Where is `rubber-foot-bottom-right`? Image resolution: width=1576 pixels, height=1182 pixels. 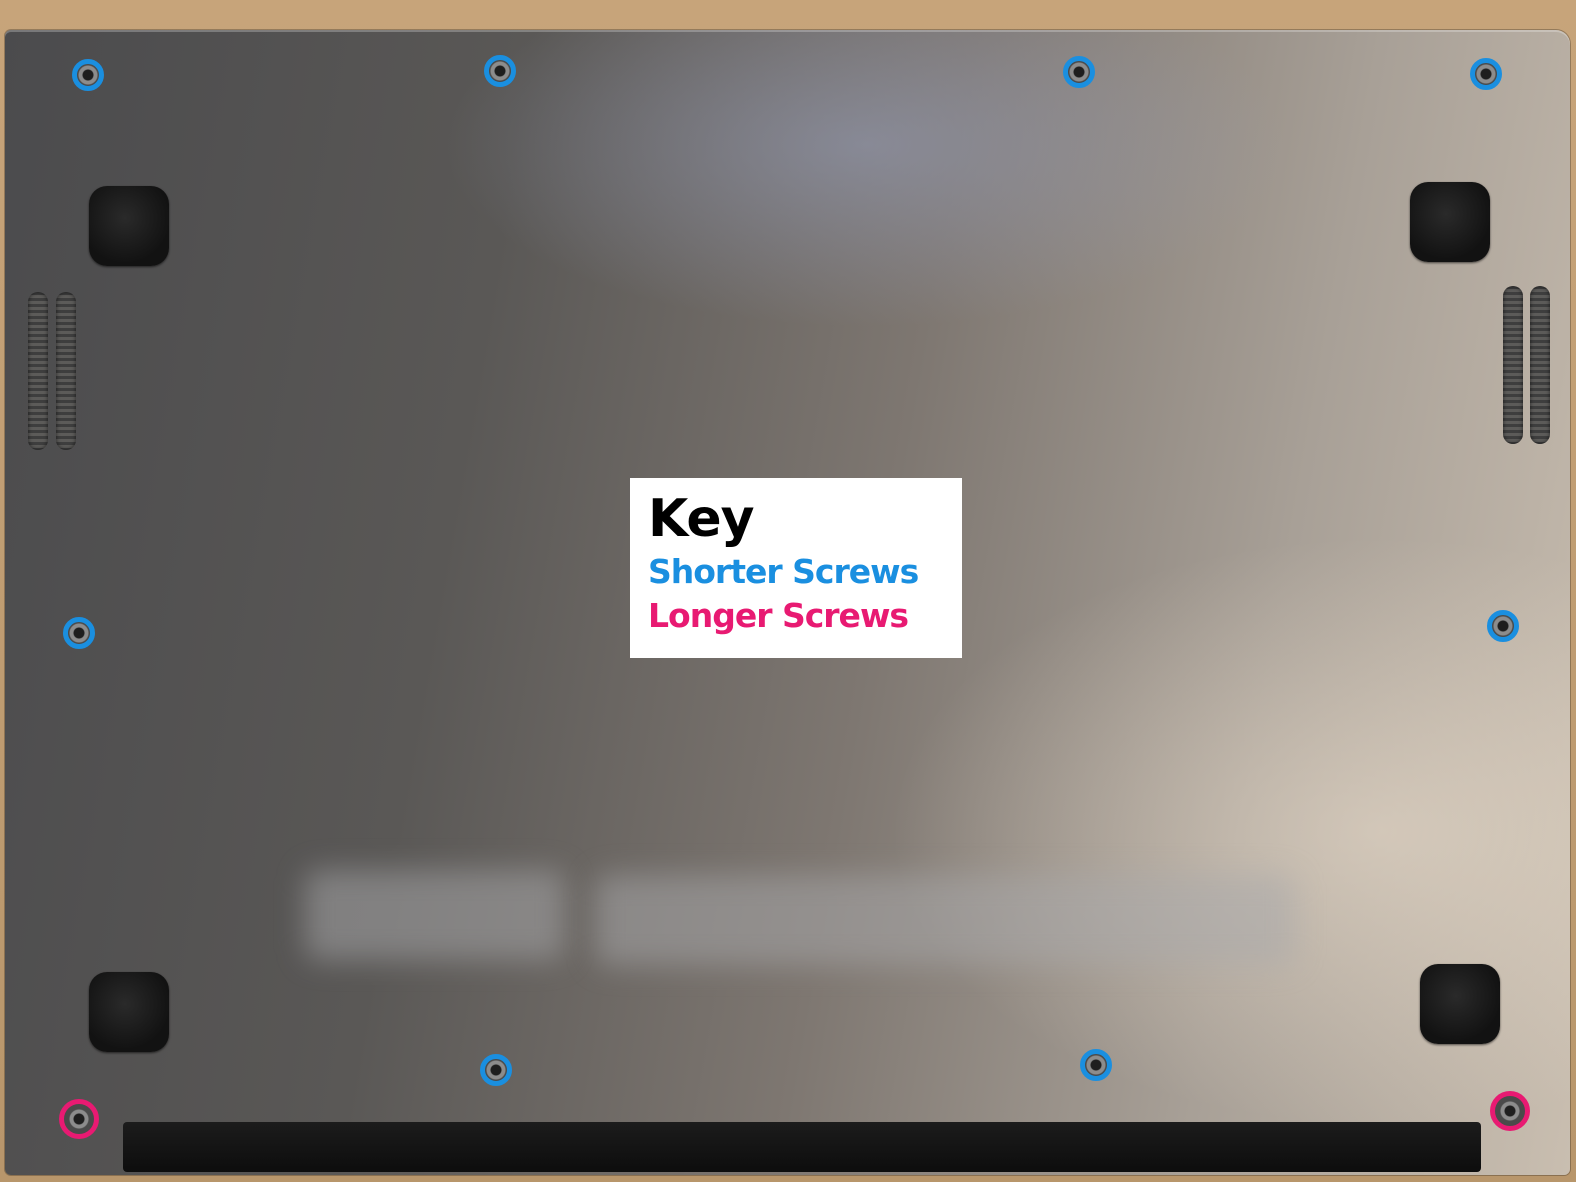
rubber-foot-bottom-right is located at coordinates (1460, 1004).